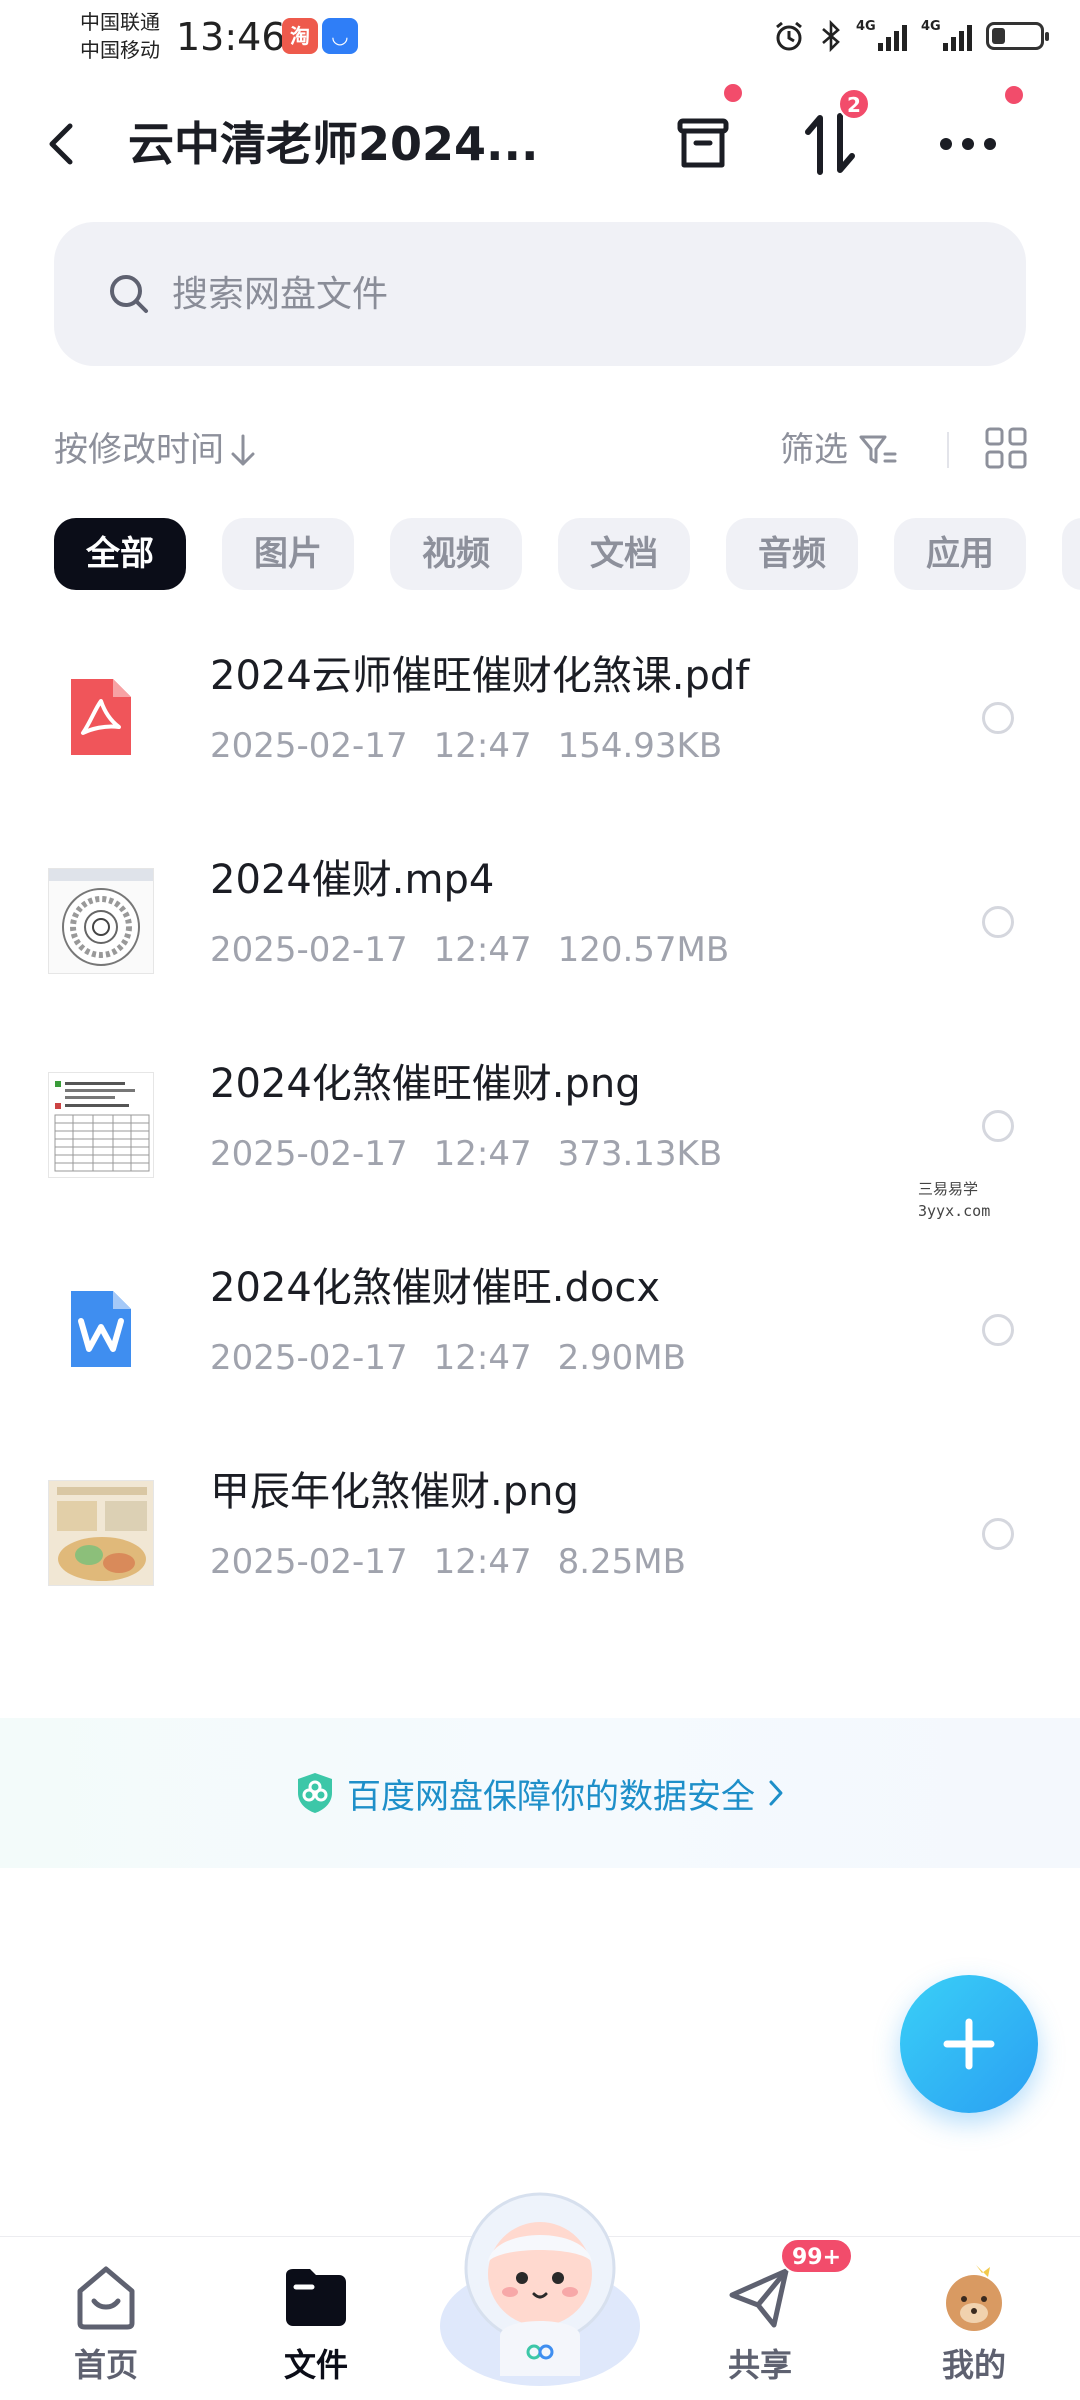 This screenshot has height=2400, width=1080. I want to click on carrier-1: 中国联通, so click(120, 22).